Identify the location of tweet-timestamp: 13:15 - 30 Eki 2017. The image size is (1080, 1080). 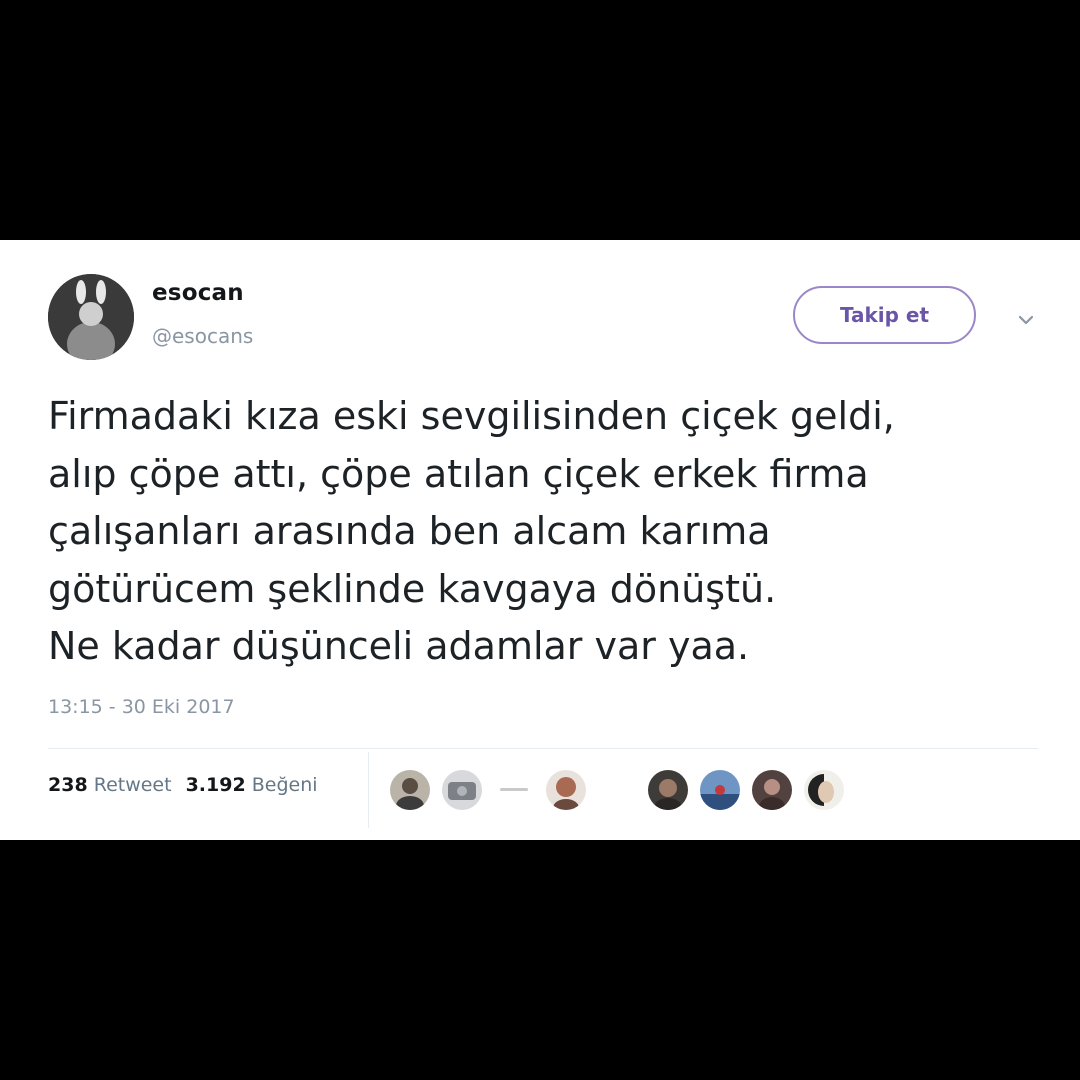
(141, 707).